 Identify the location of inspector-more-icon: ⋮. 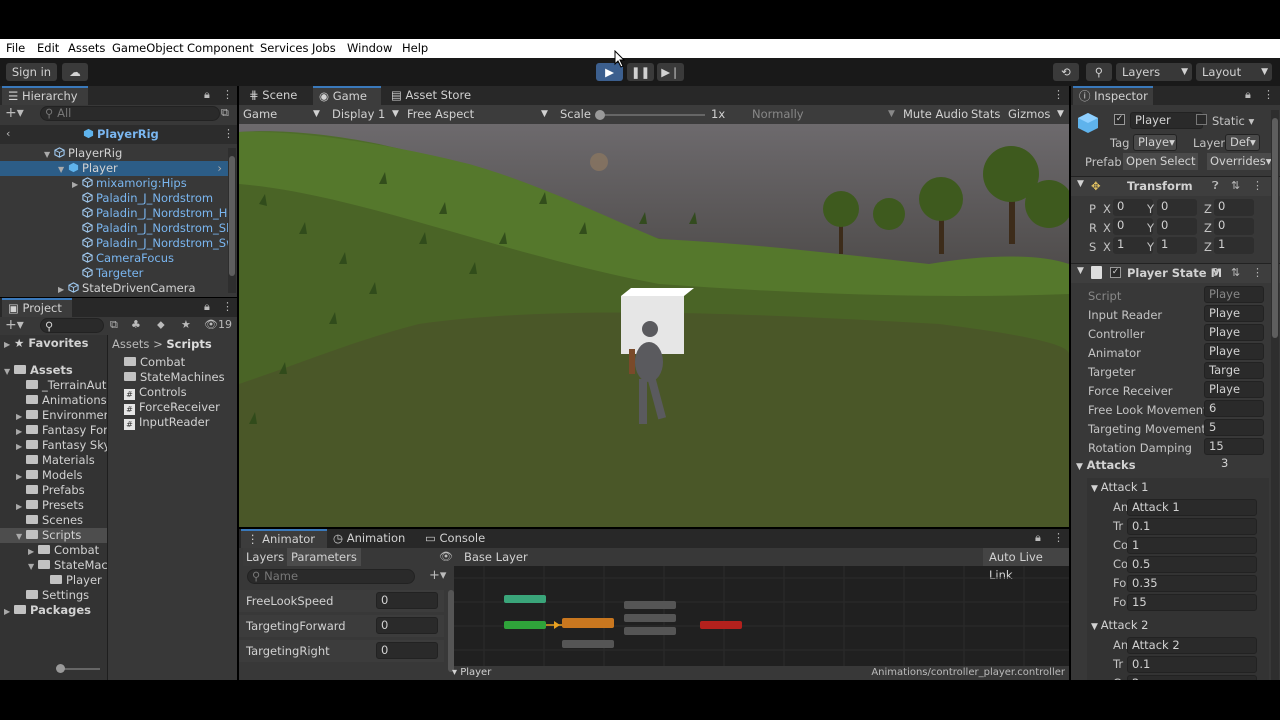
(1268, 94).